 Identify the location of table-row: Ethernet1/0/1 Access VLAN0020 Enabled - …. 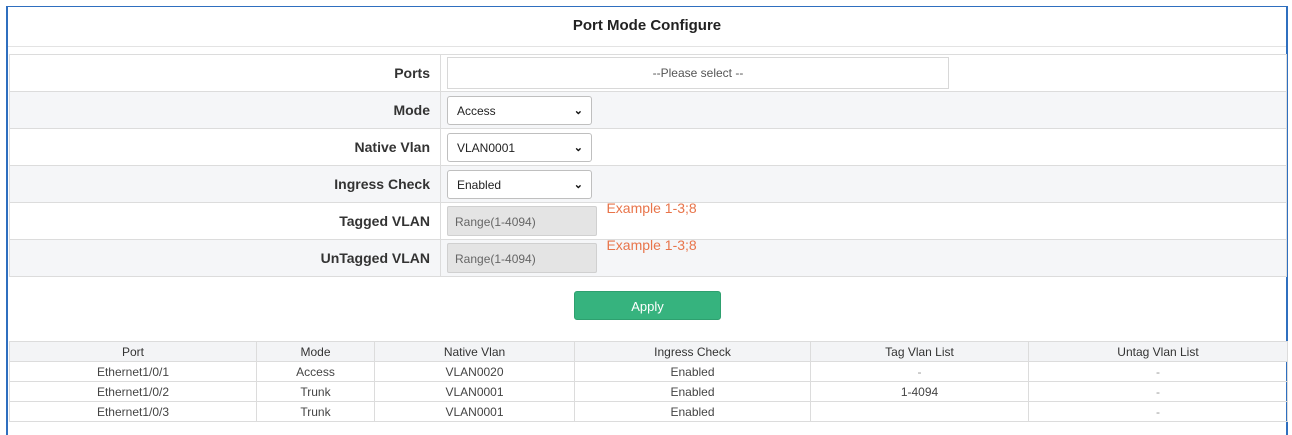
(648, 371).